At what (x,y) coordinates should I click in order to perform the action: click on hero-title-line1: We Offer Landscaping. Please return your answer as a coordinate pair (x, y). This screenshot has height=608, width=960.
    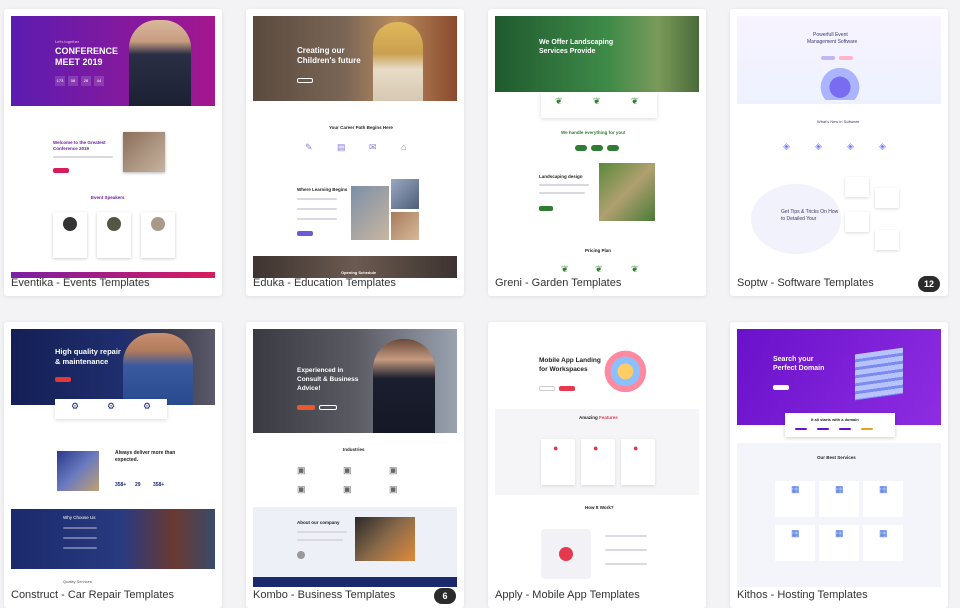
    Looking at the image, I should click on (576, 42).